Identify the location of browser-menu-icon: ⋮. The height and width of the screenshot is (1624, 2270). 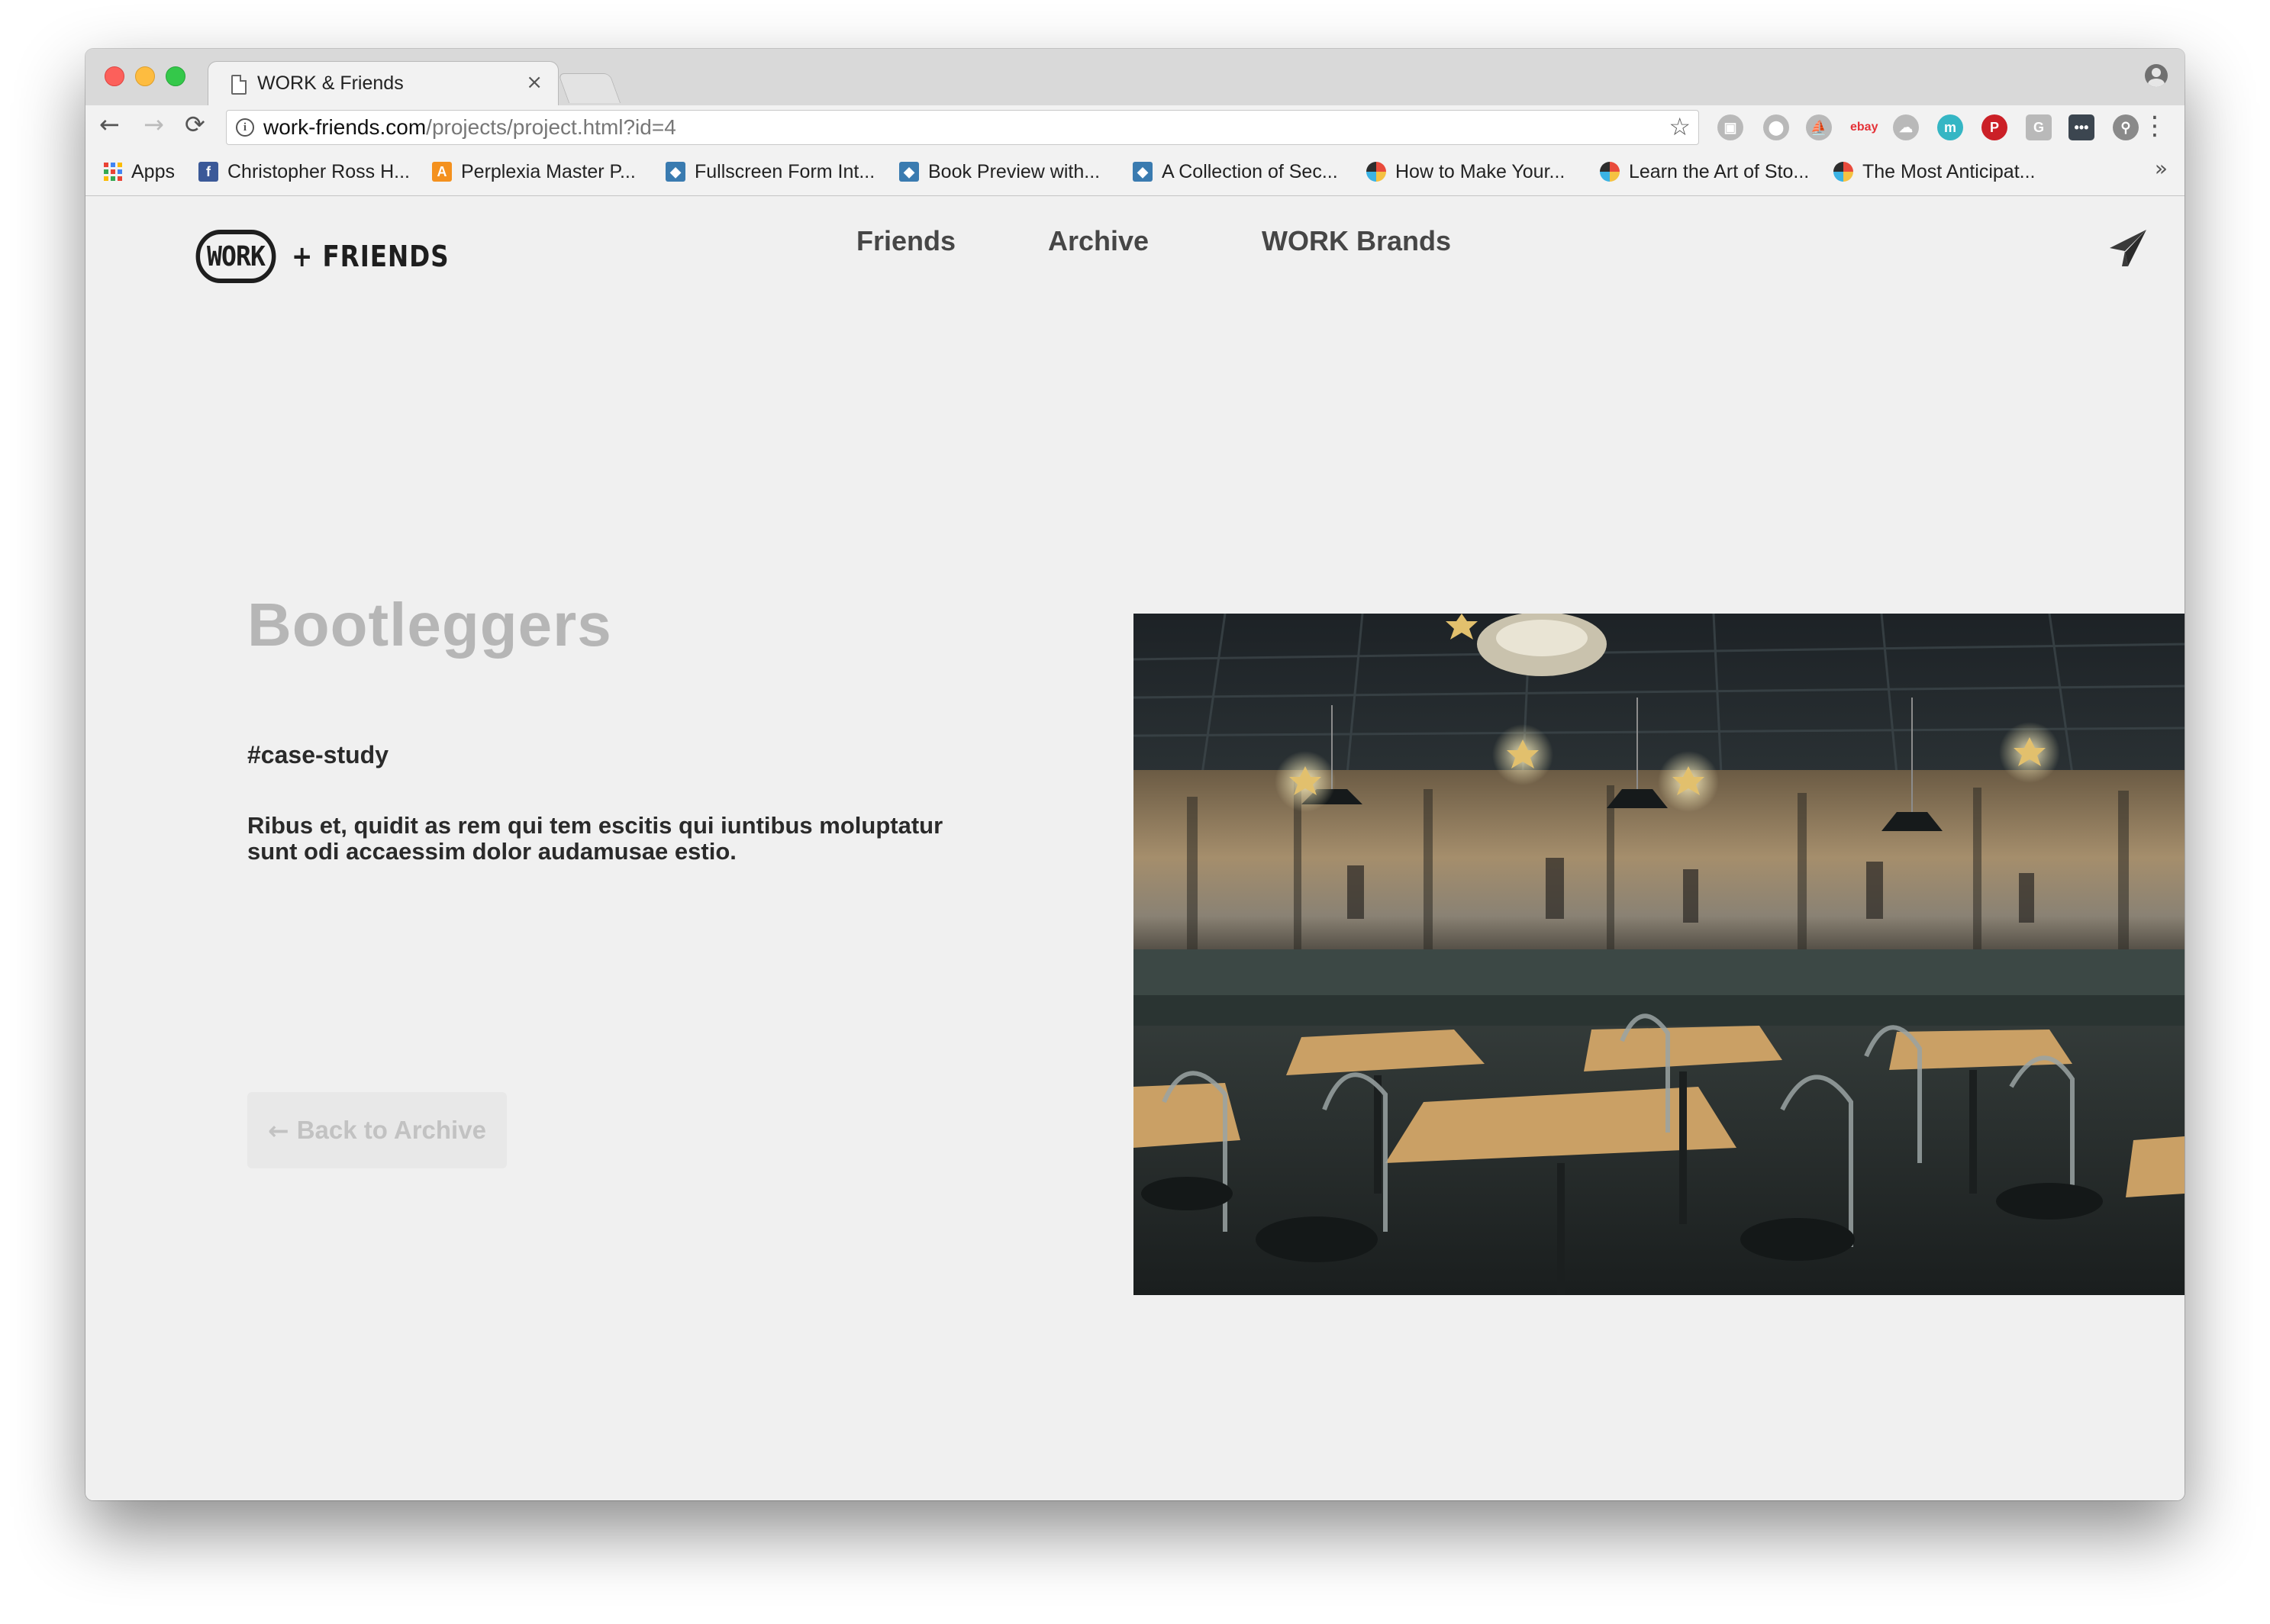
(2155, 126).